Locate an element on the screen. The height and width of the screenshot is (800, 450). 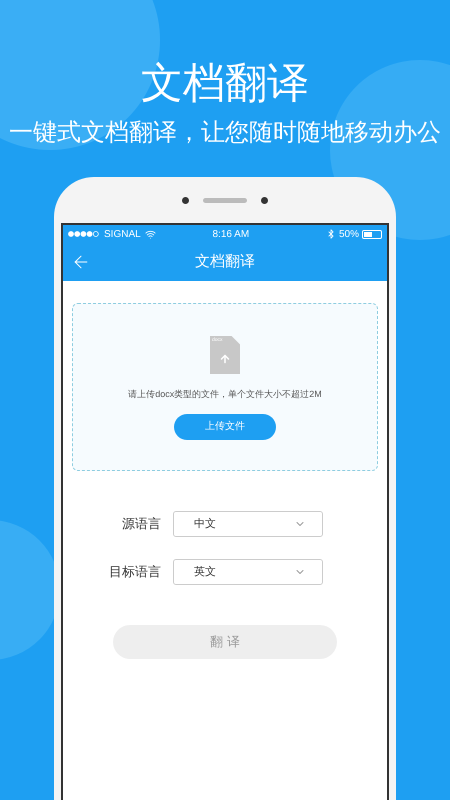
tagline: 一键式文档翻译，让您随时随地移动办公 is located at coordinates (225, 133).